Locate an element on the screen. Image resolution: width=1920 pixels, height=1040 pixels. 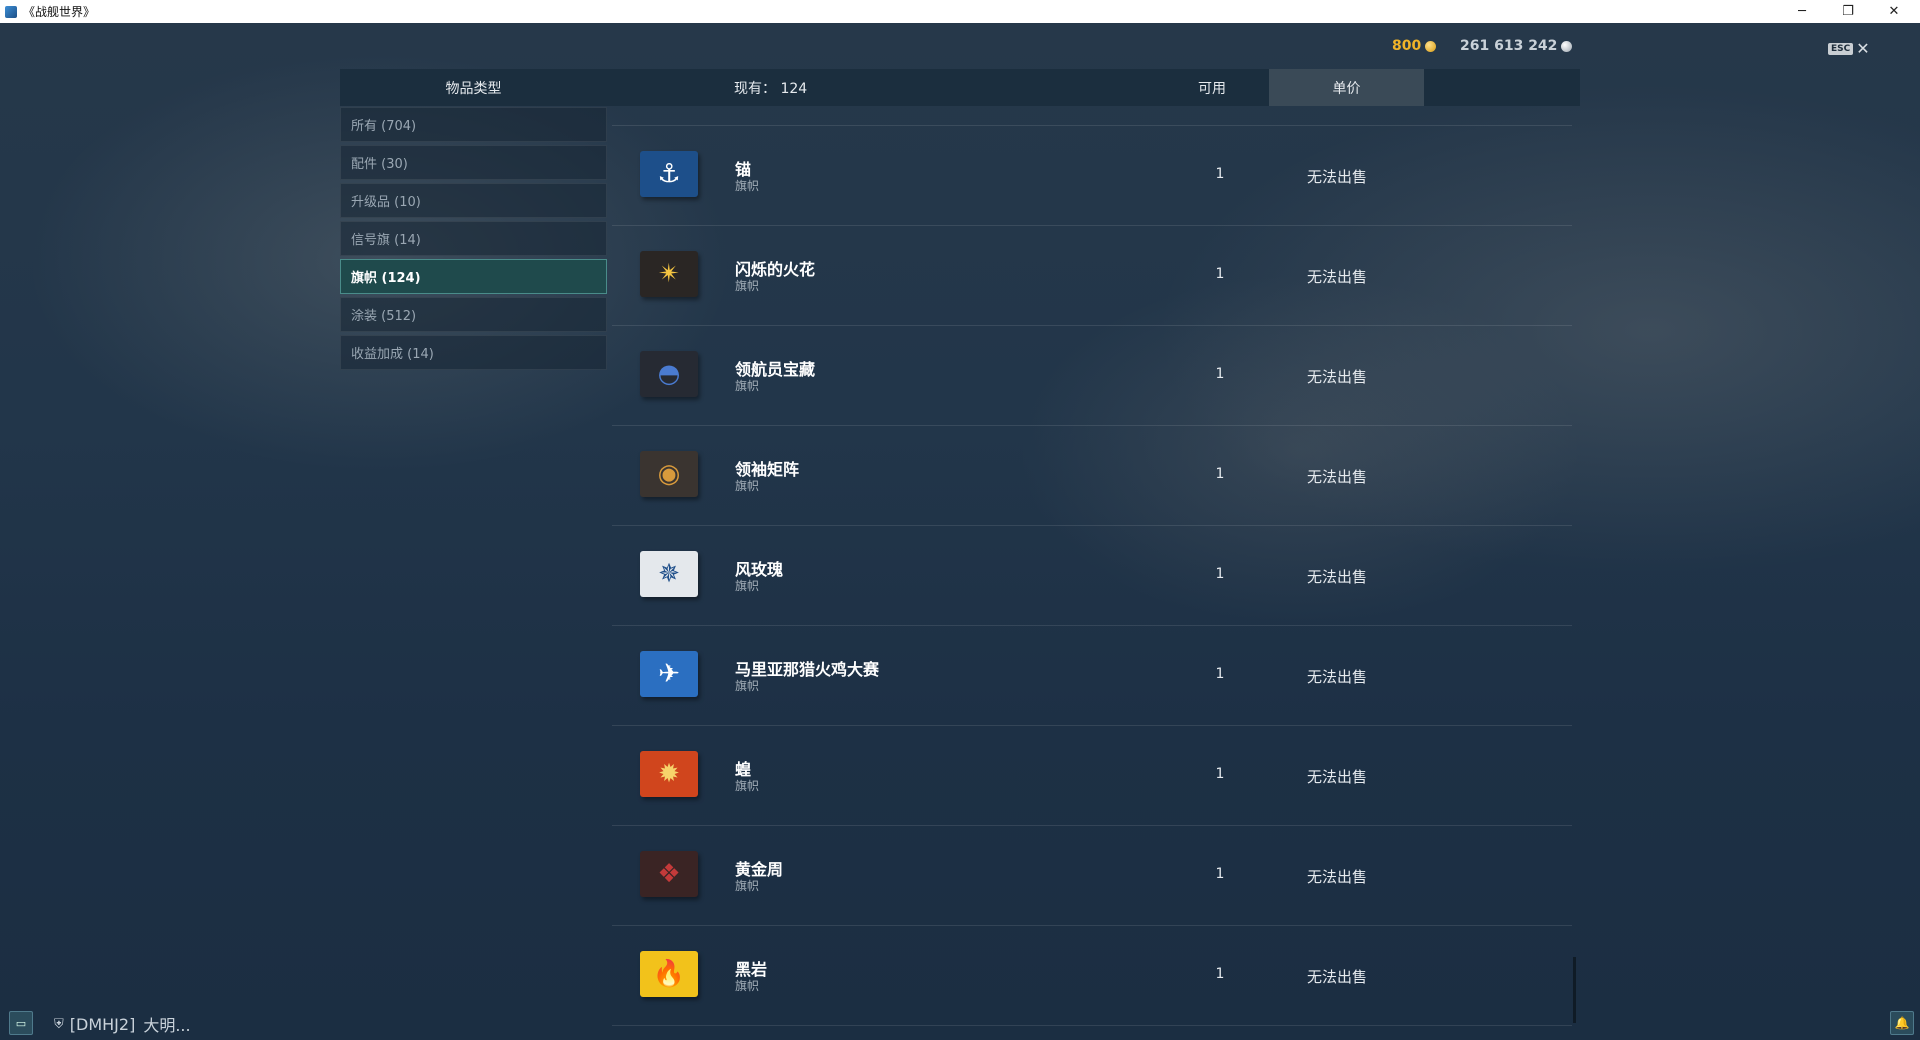
available-column-header: 可用 is located at coordinates (1212, 87).